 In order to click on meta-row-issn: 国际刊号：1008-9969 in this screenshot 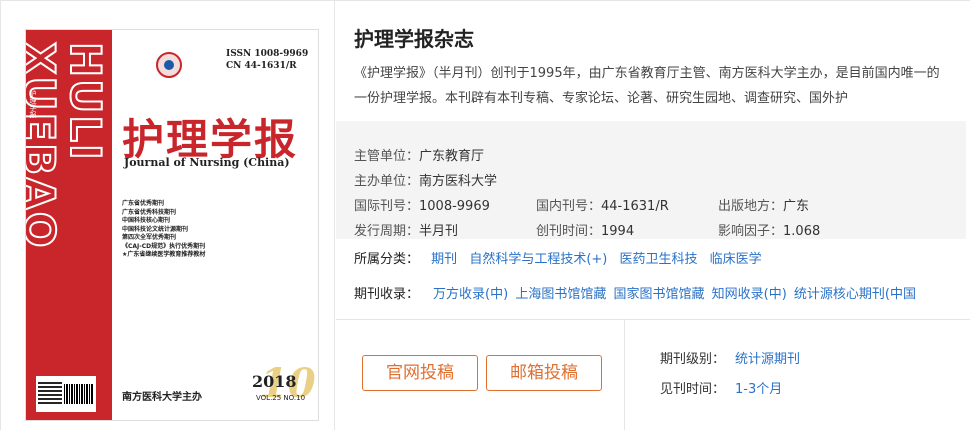, I will do `click(422, 204)`.